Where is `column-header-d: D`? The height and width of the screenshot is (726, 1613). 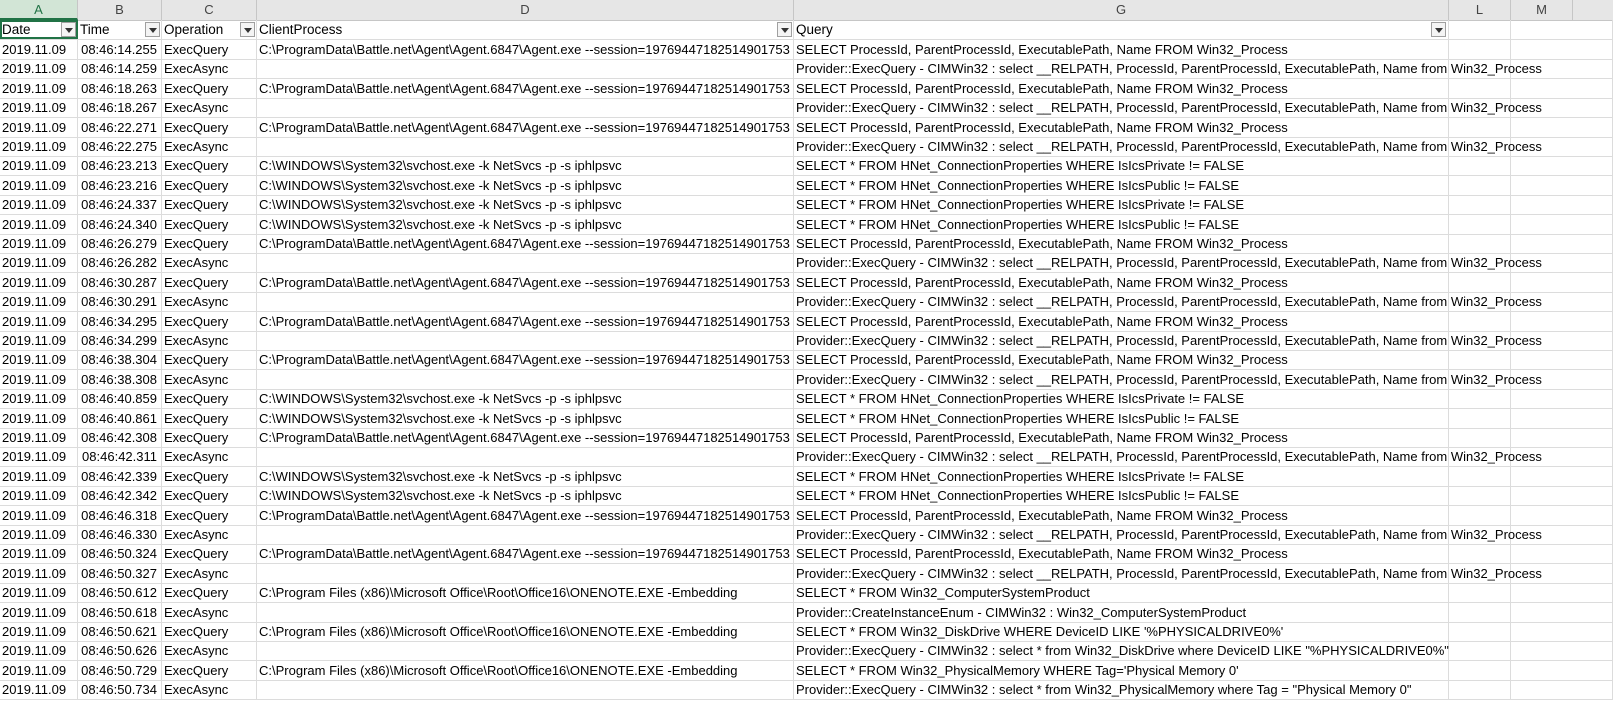 column-header-d: D is located at coordinates (525, 10).